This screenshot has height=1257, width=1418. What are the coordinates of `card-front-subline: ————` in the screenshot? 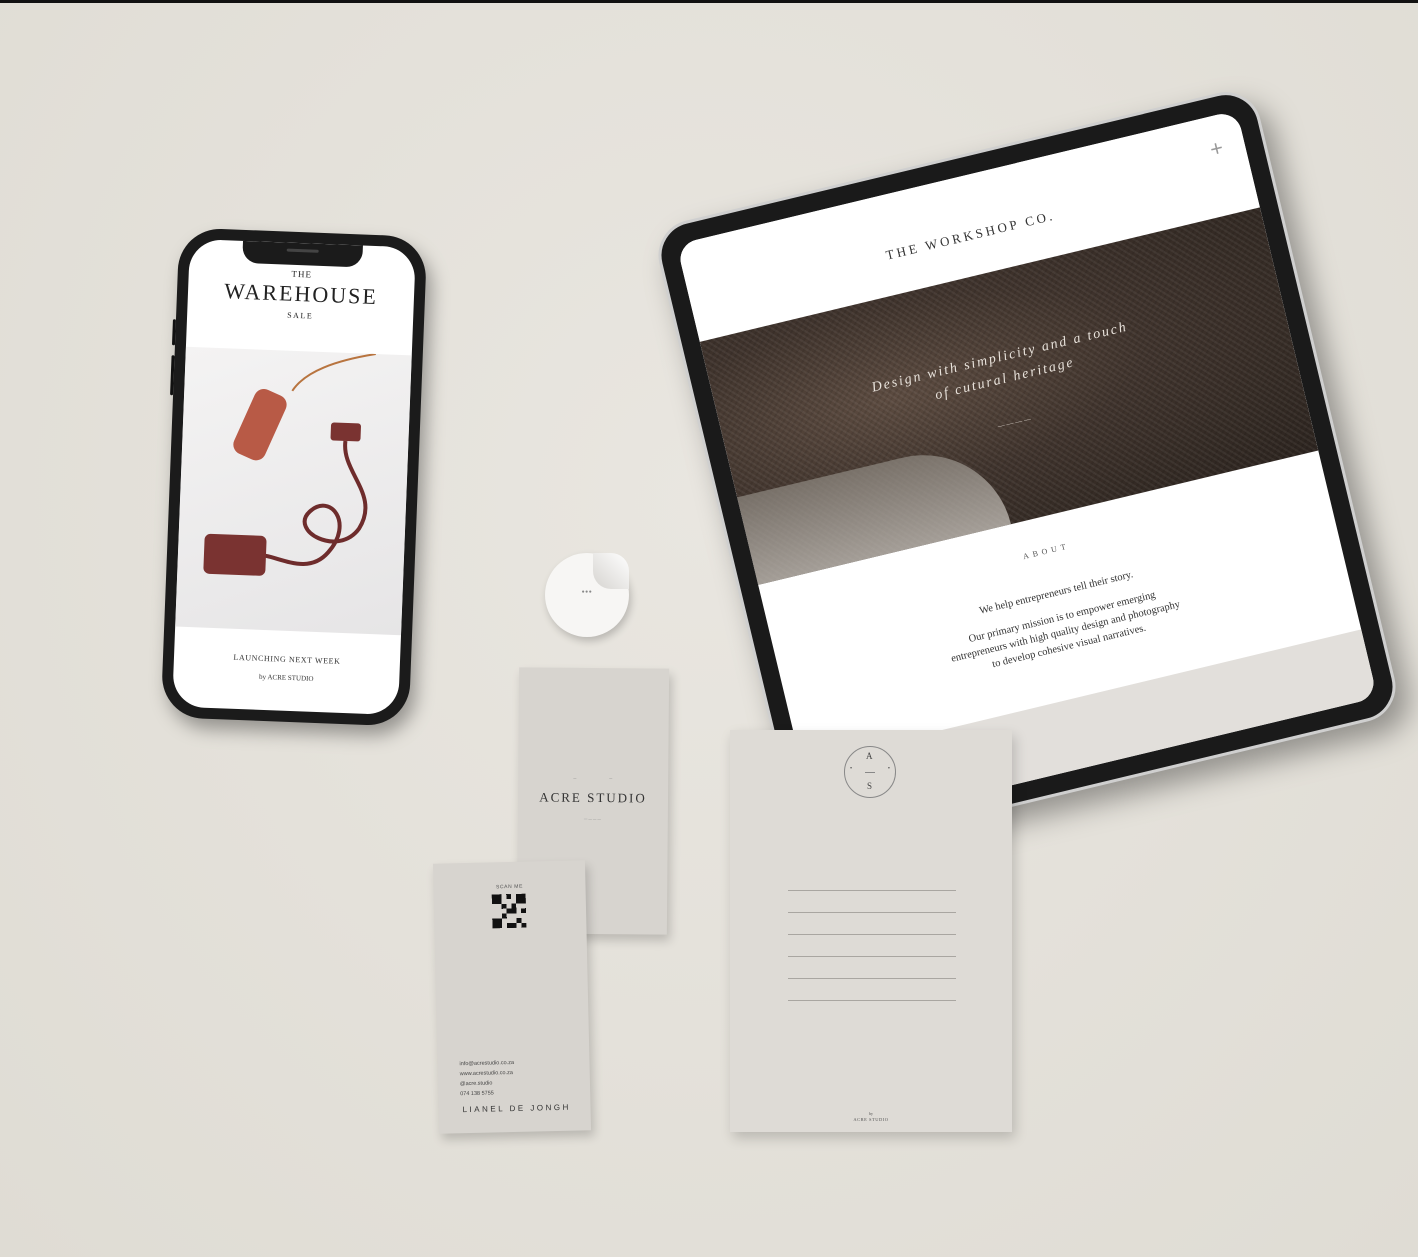 It's located at (592, 819).